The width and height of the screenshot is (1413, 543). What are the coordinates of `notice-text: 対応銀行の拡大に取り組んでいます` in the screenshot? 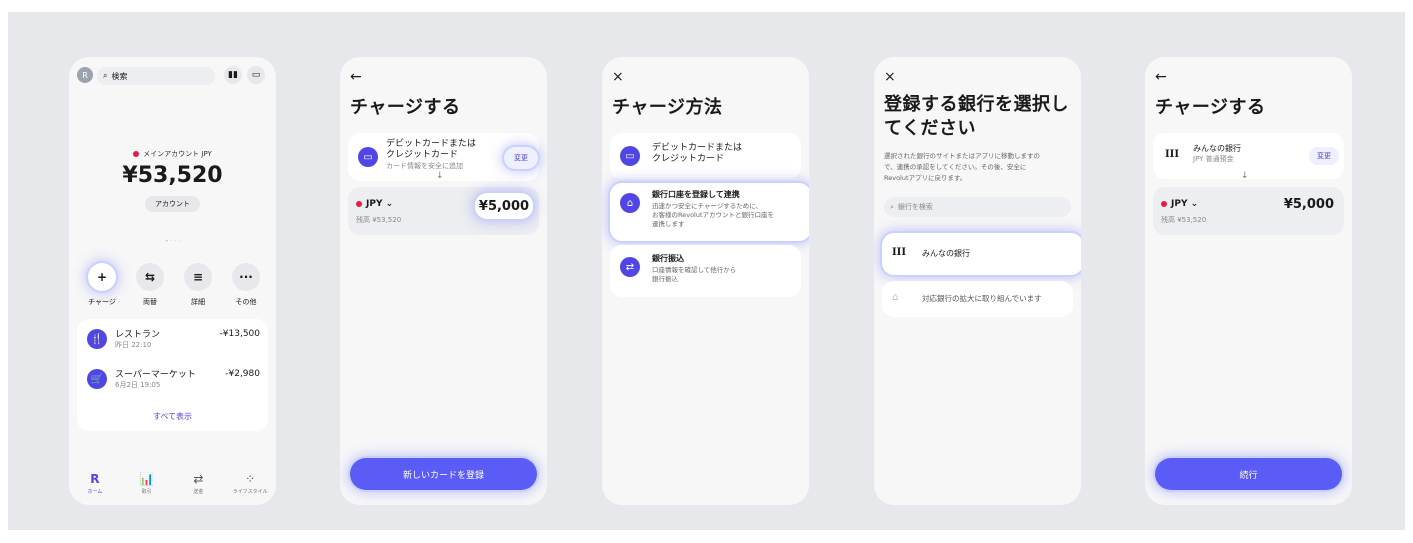 It's located at (982, 298).